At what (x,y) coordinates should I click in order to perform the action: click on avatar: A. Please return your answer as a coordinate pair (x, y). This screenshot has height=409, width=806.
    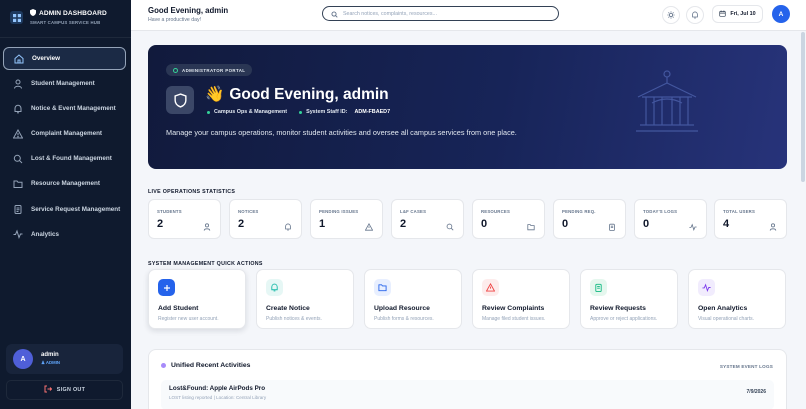
    Looking at the image, I should click on (23, 359).